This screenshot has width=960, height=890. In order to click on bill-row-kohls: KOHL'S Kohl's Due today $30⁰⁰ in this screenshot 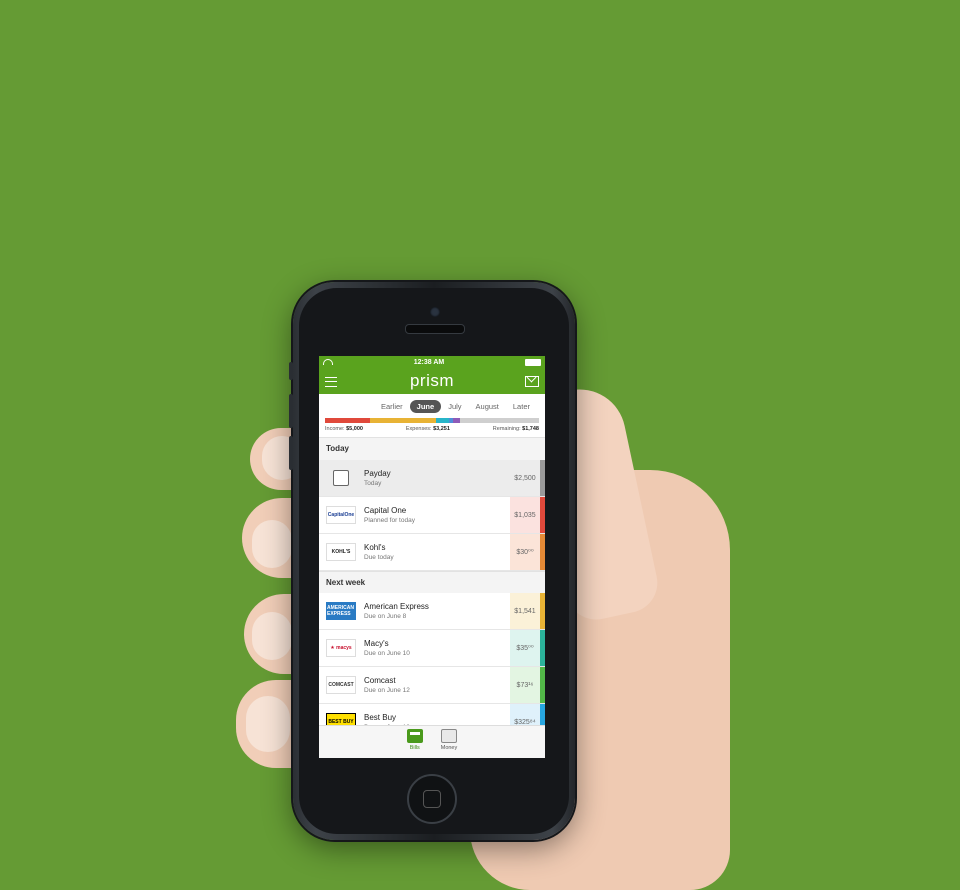, I will do `click(432, 552)`.